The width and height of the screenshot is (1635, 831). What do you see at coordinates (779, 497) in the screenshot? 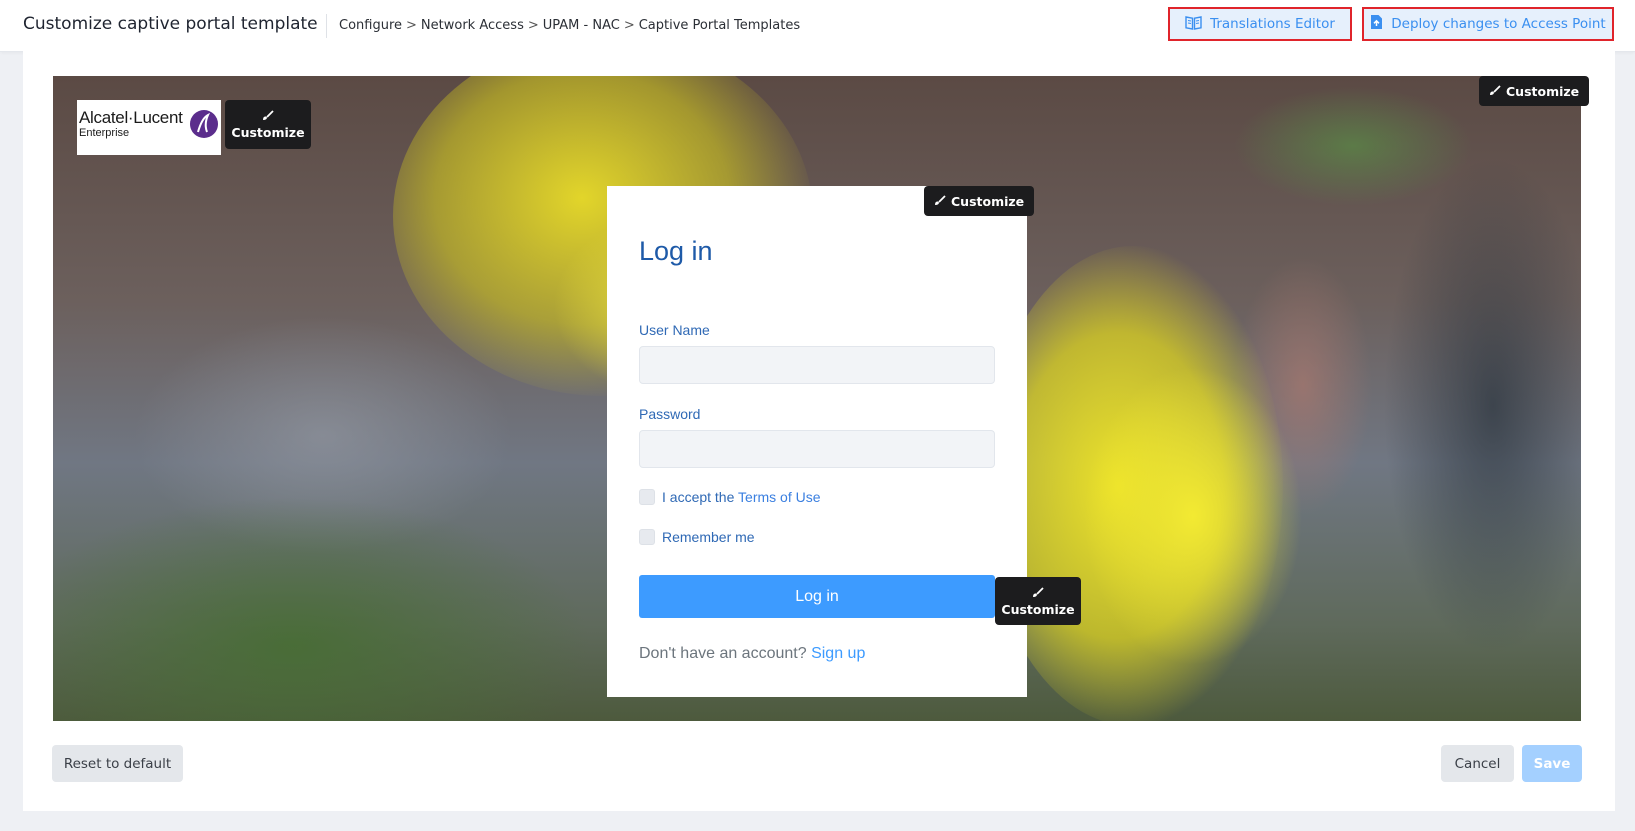
I see `terms-of-use-link: Terms of Use` at bounding box center [779, 497].